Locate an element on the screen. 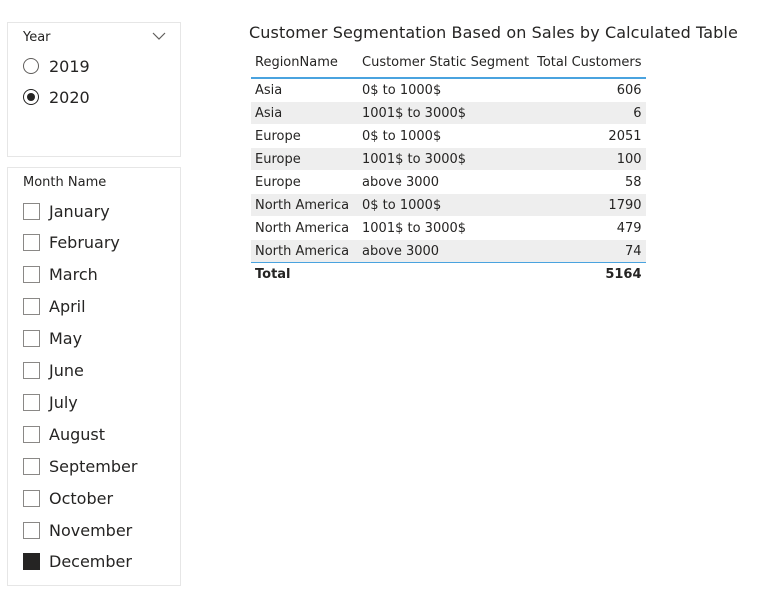  total-empty-cell is located at coordinates (446, 273).